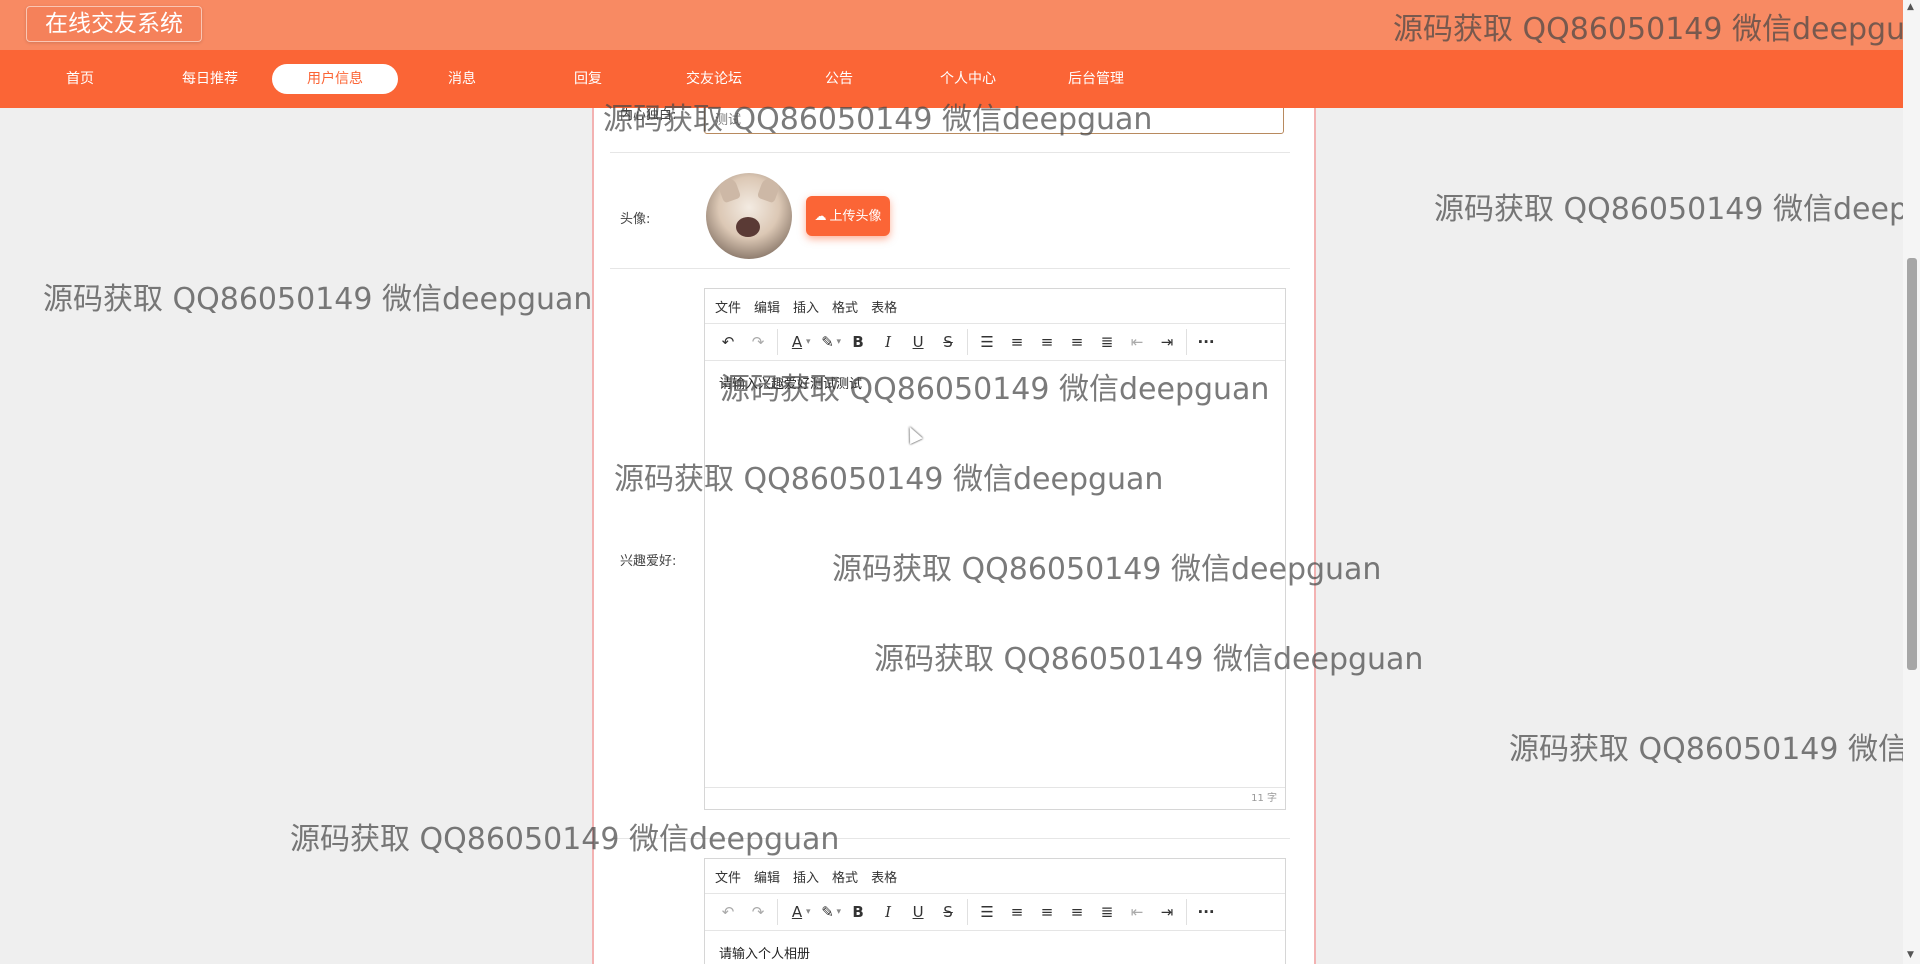 The height and width of the screenshot is (964, 1920). Describe the element at coordinates (994, 121) in the screenshot. I see `monologue-input: 测试` at that location.